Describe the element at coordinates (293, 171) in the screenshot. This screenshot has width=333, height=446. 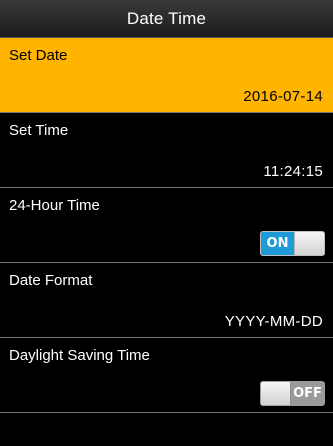
I see `time-value: 11:24:15` at that location.